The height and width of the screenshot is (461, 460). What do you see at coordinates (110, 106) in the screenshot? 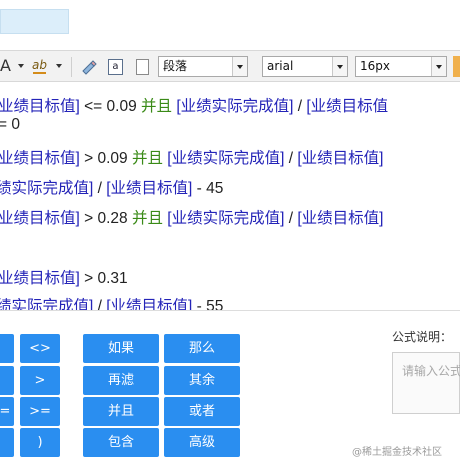
I see `operator-text: <= 0.09` at bounding box center [110, 106].